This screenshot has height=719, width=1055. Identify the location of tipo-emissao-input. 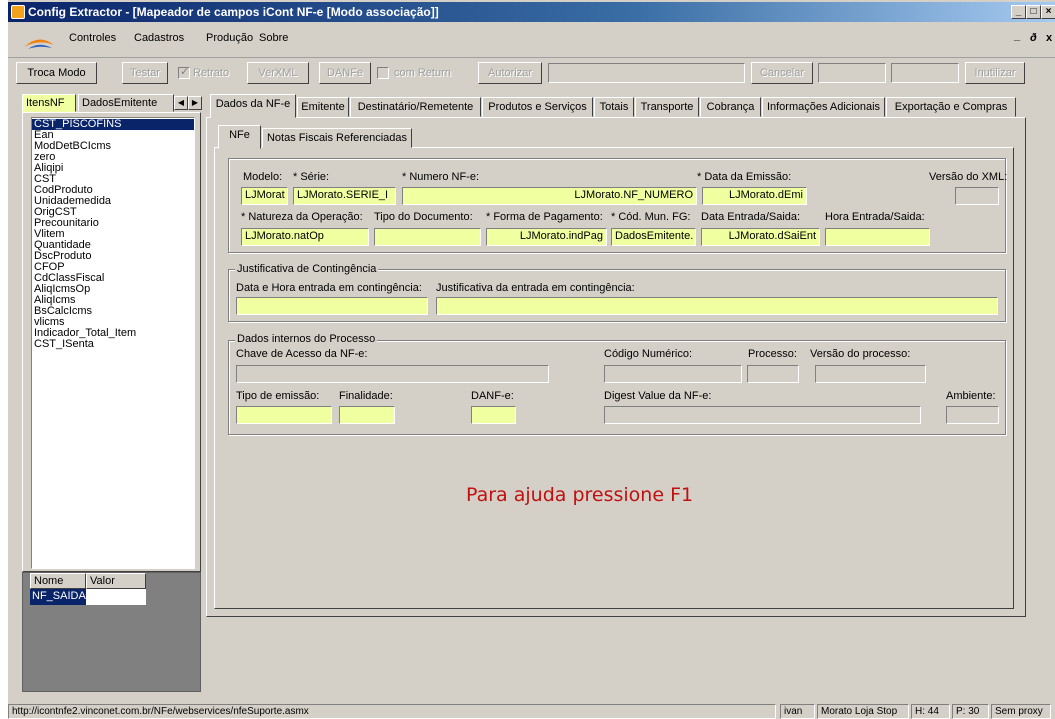
(284, 415).